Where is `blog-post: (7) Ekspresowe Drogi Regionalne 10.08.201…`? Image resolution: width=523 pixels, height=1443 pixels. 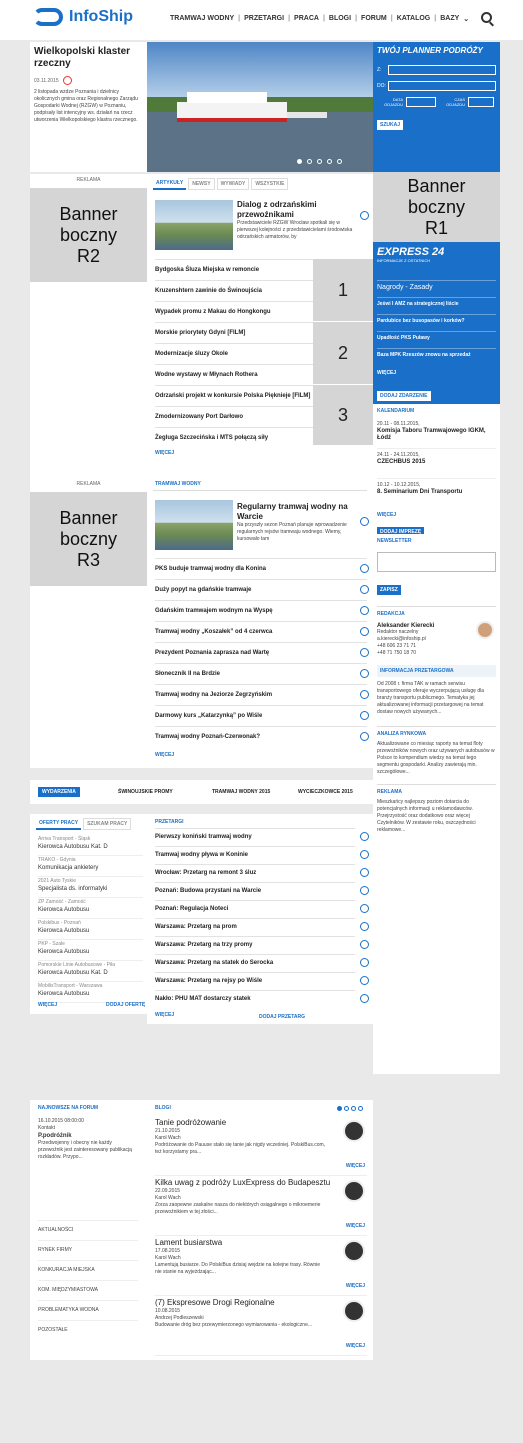 blog-post: (7) Ekspresowe Drogi Regionalne 10.08.201… is located at coordinates (261, 1327).